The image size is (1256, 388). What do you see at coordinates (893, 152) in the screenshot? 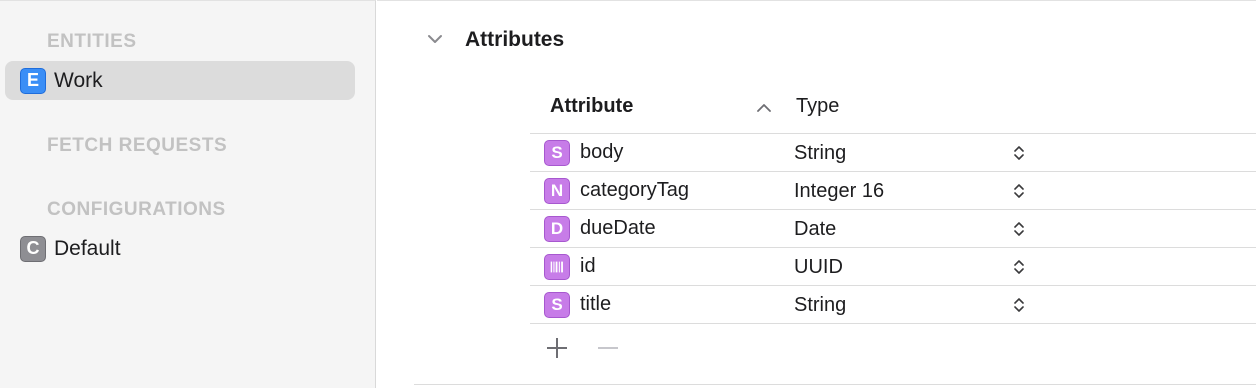
I see `table-row: S body String` at bounding box center [893, 152].